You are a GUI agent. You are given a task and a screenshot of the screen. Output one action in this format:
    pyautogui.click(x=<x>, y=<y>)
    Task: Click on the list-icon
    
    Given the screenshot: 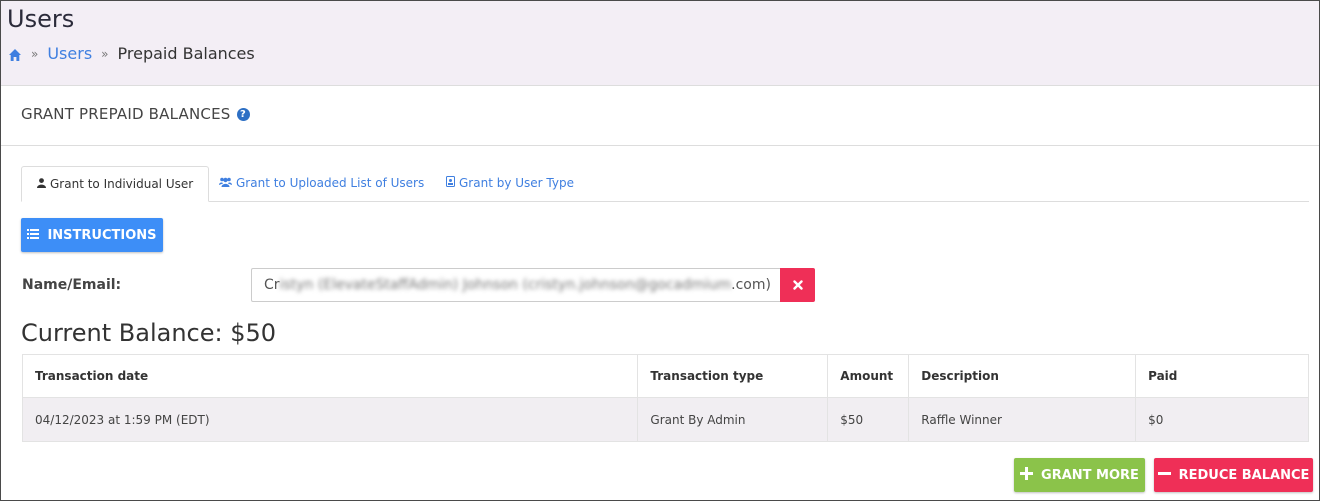 What is the action you would take?
    pyautogui.click(x=33, y=235)
    